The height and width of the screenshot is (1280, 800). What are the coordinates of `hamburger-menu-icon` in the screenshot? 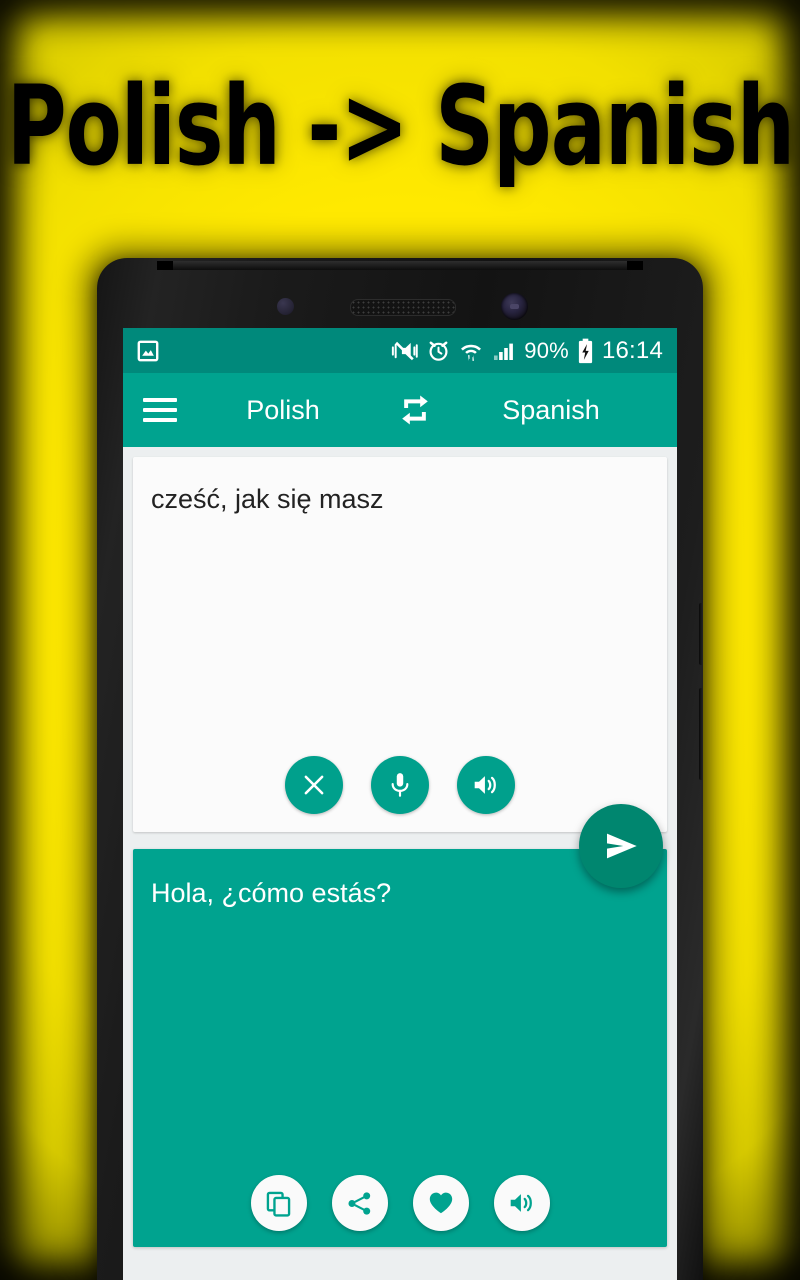 It's located at (160, 410).